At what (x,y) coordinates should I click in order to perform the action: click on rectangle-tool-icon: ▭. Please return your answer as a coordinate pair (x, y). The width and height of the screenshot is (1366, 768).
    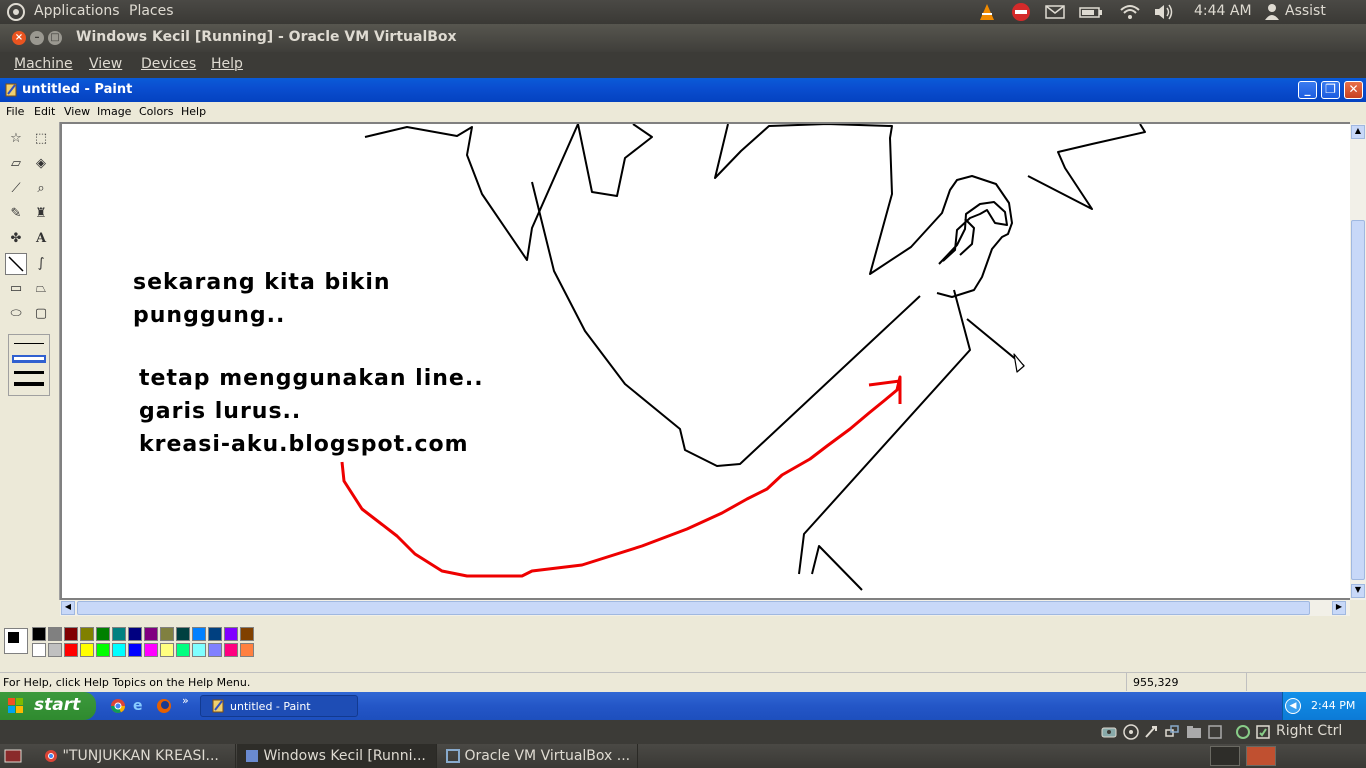
    Looking at the image, I should click on (16, 289).